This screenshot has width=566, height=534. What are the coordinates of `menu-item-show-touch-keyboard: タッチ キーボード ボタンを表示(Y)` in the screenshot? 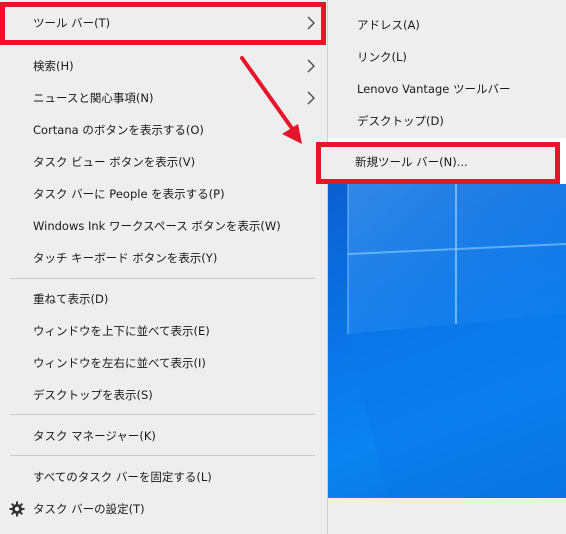 It's located at (163, 258).